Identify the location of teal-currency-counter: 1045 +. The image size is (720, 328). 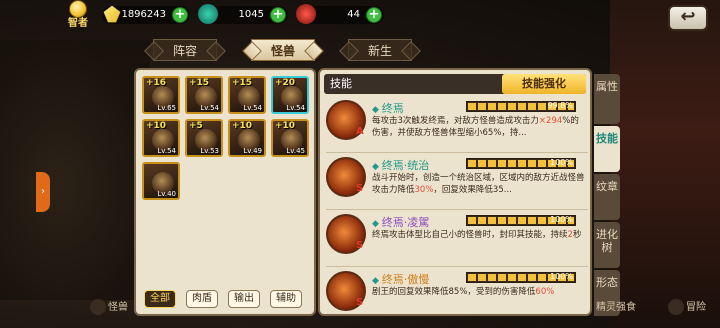
(243, 14).